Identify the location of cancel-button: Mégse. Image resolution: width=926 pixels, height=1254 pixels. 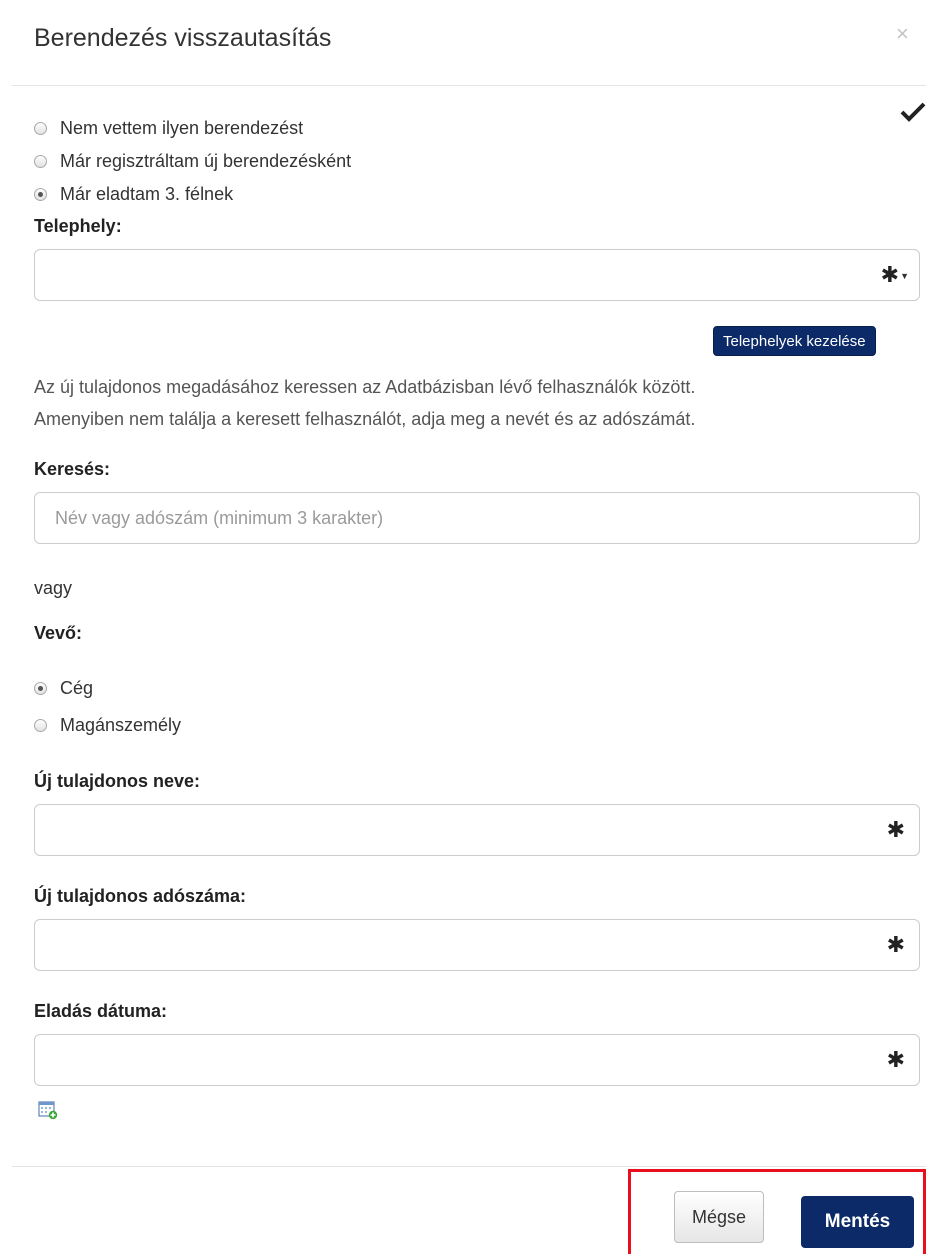
(719, 1217).